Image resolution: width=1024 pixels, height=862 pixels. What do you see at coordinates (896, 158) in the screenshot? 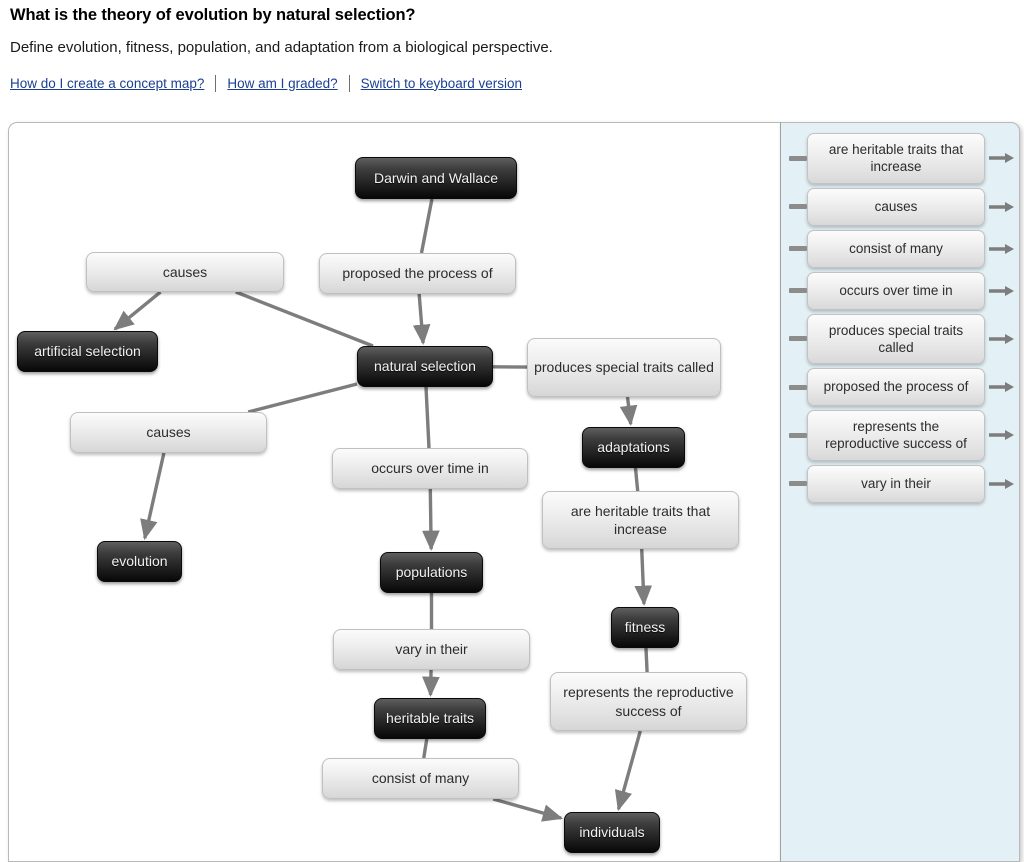
I see `tray-item-label: are heritable traits that increase` at bounding box center [896, 158].